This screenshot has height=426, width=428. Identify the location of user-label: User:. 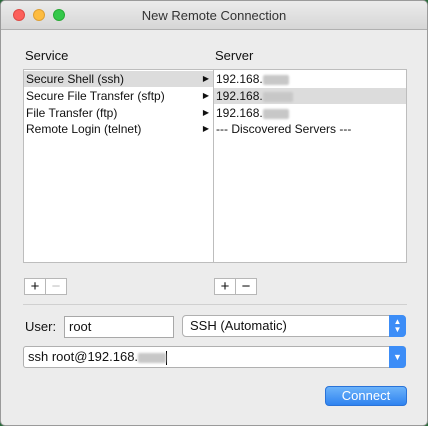
(41, 326).